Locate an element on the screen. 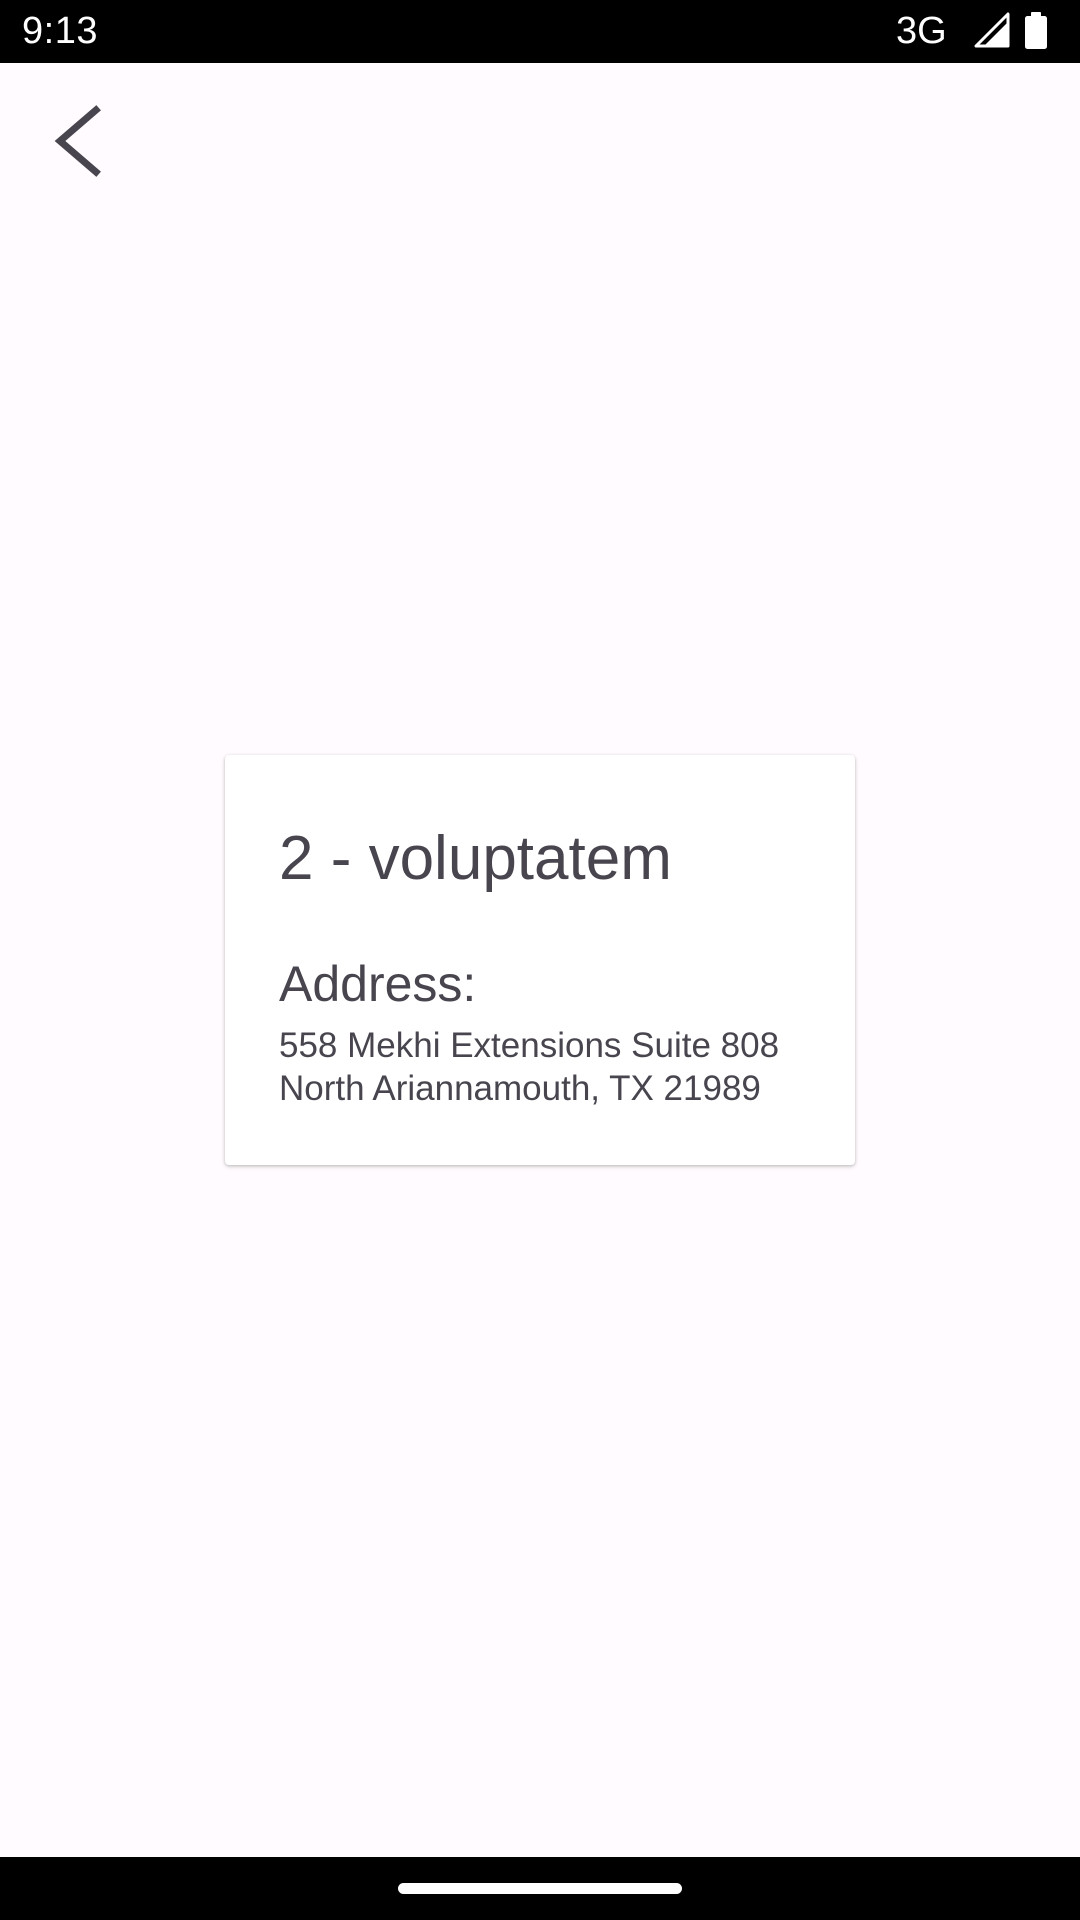 This screenshot has width=1080, height=1920. back-button is located at coordinates (78, 141).